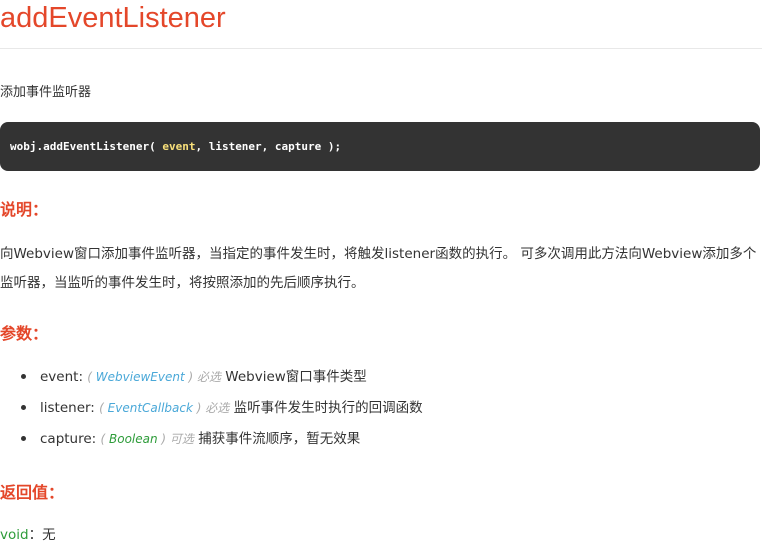 The height and width of the screenshot is (550, 769). I want to click on param-desc: 捕获事件流顺序，暂无效果, so click(277, 439).